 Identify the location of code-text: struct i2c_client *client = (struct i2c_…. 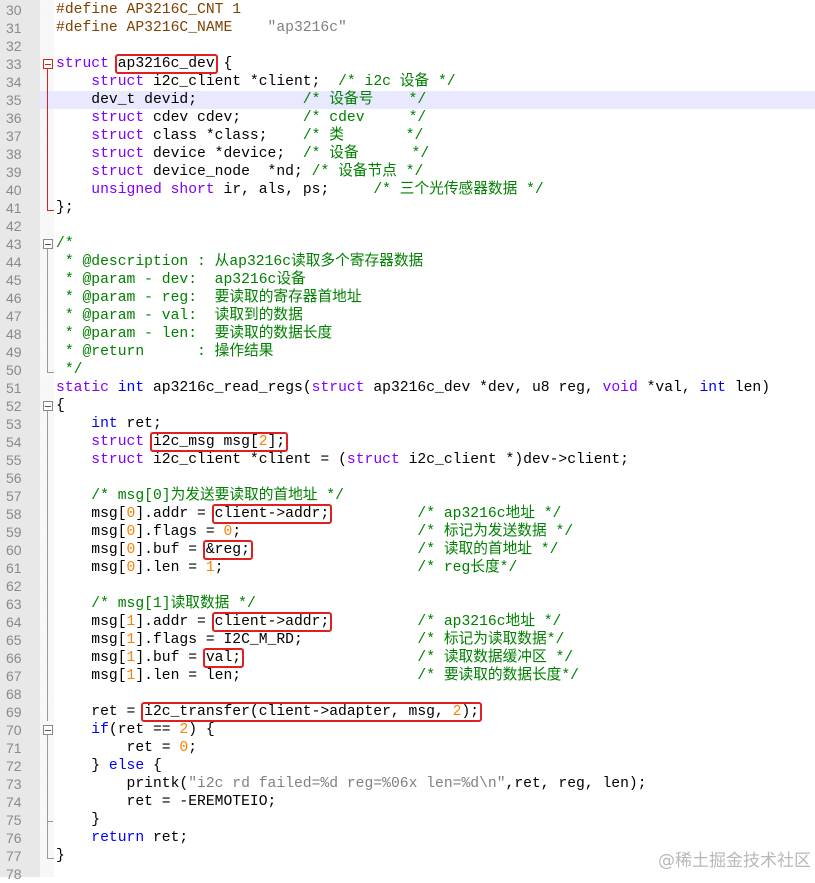
(342, 460).